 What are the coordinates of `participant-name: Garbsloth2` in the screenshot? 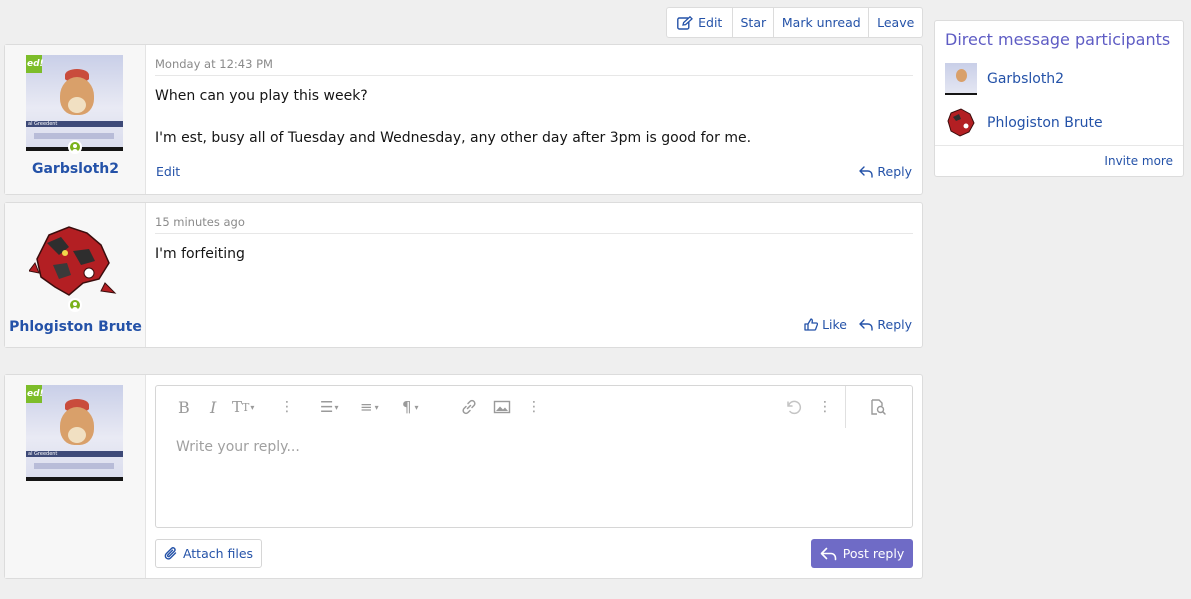 It's located at (1025, 79).